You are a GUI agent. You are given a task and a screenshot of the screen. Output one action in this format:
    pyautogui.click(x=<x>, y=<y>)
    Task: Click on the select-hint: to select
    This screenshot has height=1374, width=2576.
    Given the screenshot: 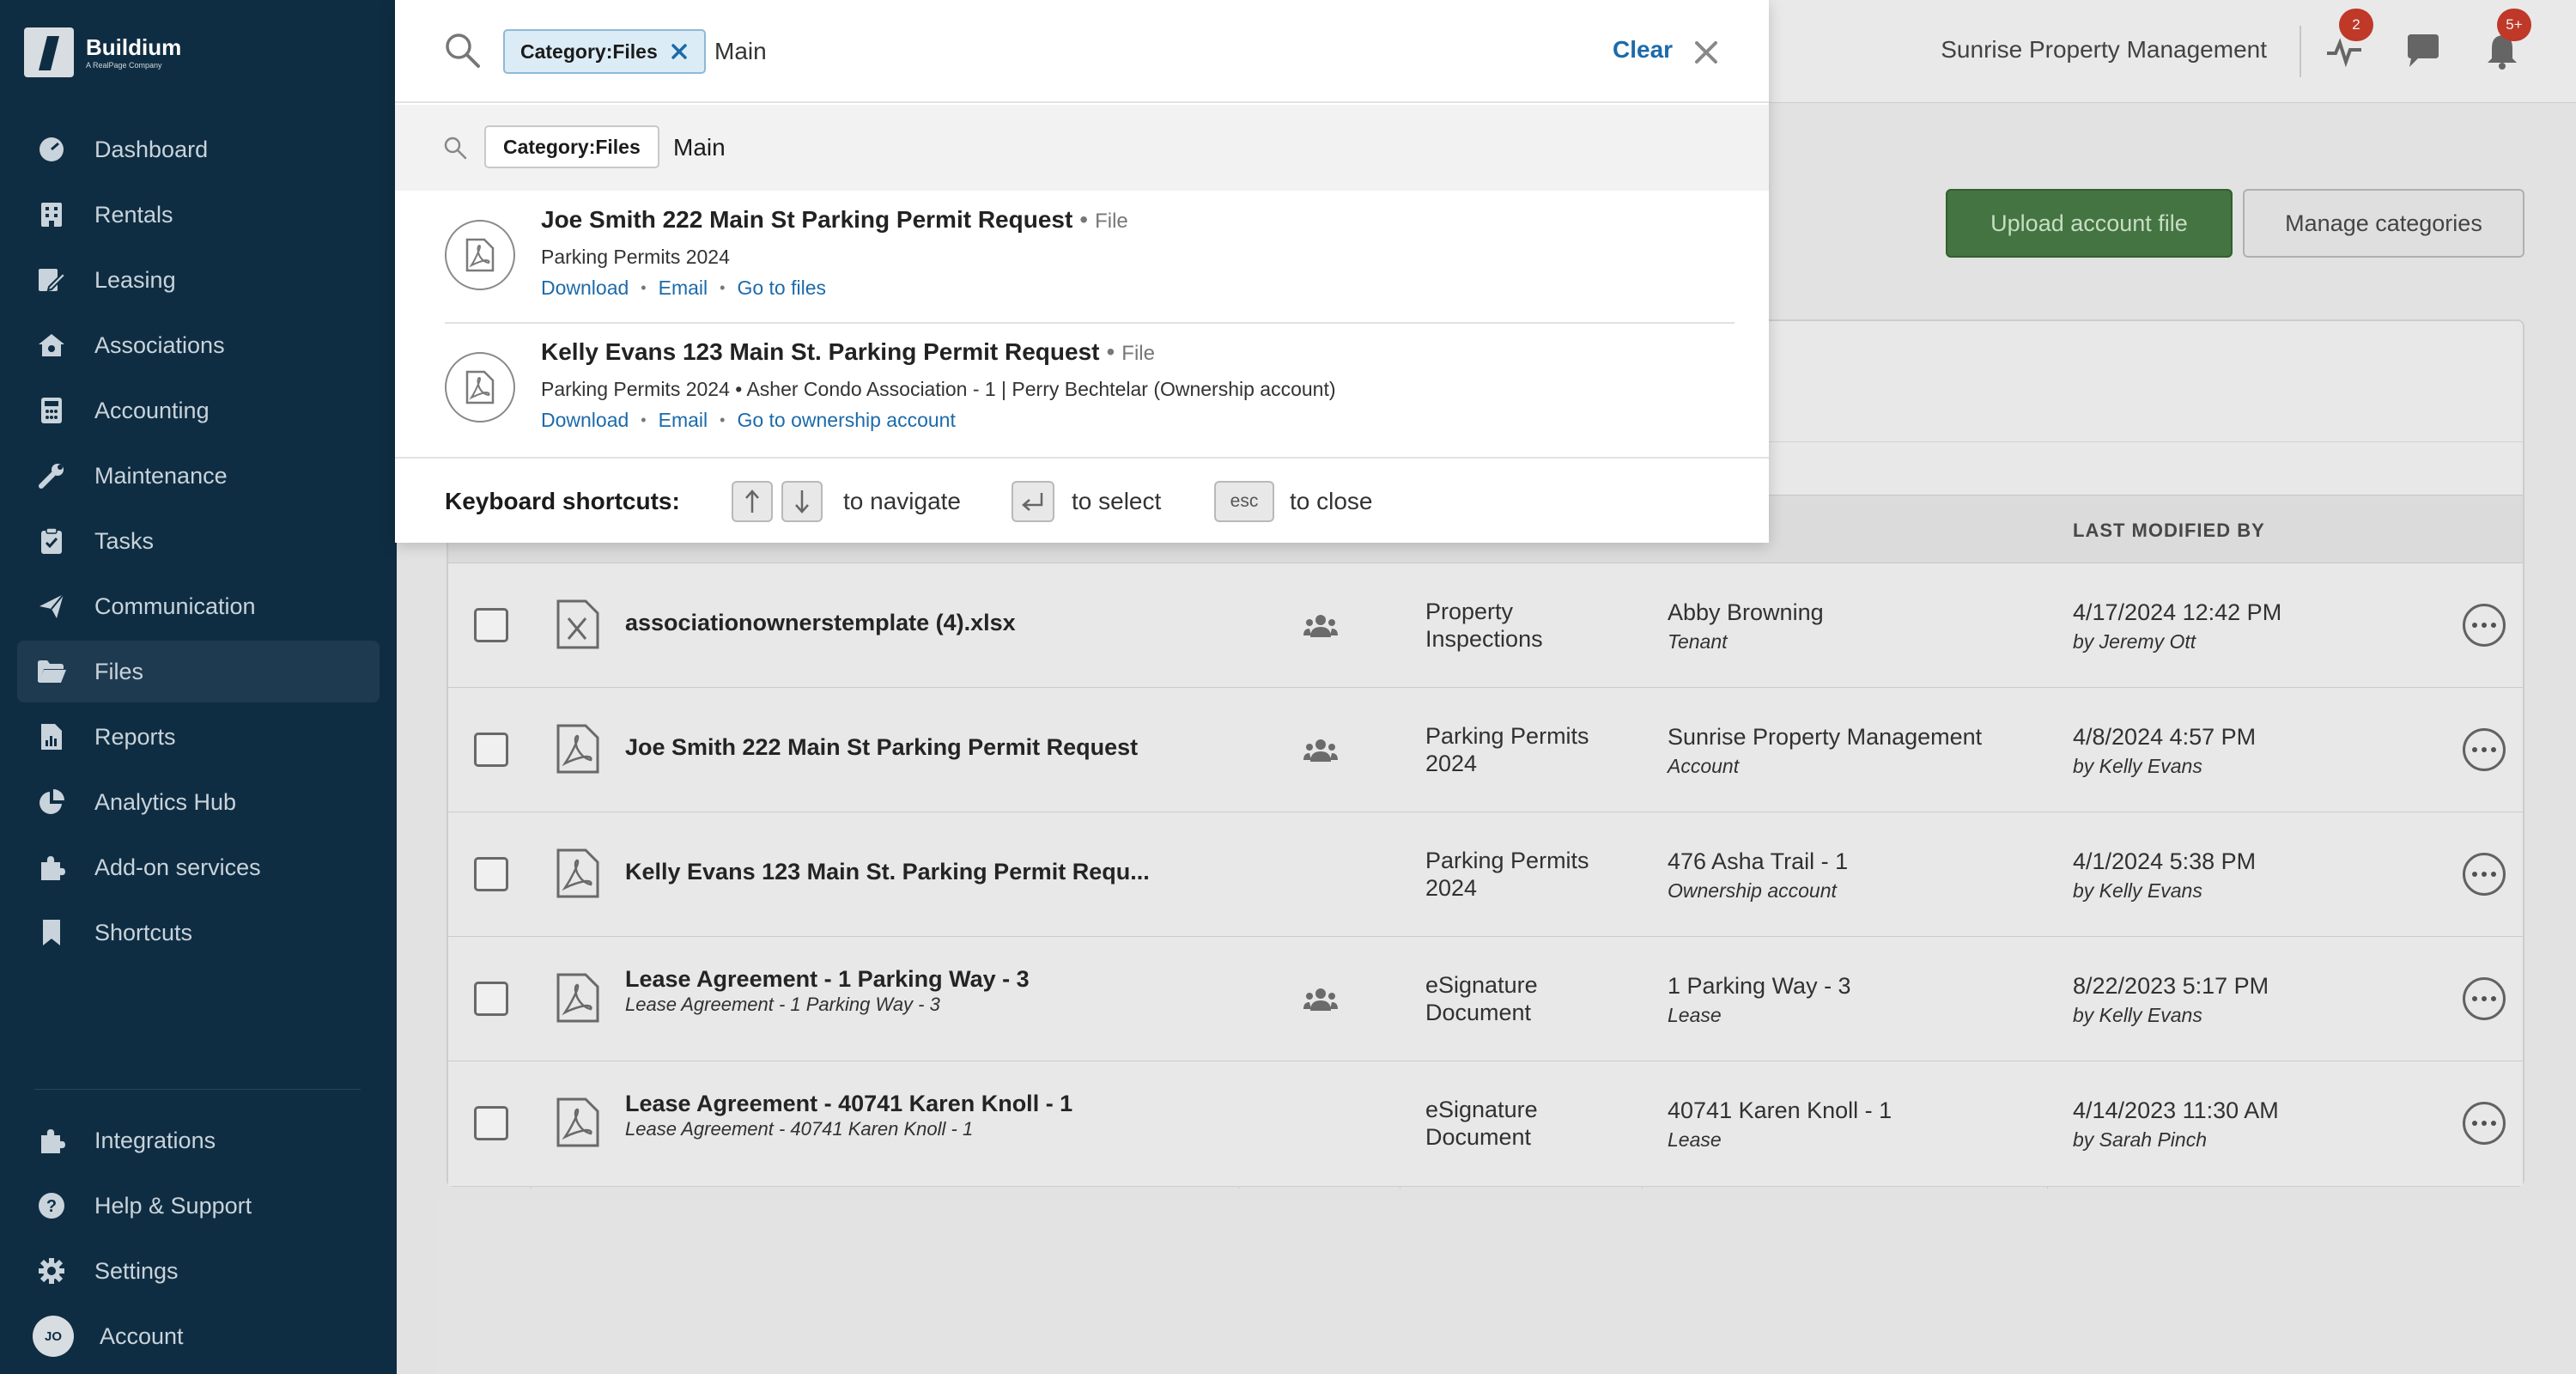 What is the action you would take?
    pyautogui.click(x=1117, y=501)
    